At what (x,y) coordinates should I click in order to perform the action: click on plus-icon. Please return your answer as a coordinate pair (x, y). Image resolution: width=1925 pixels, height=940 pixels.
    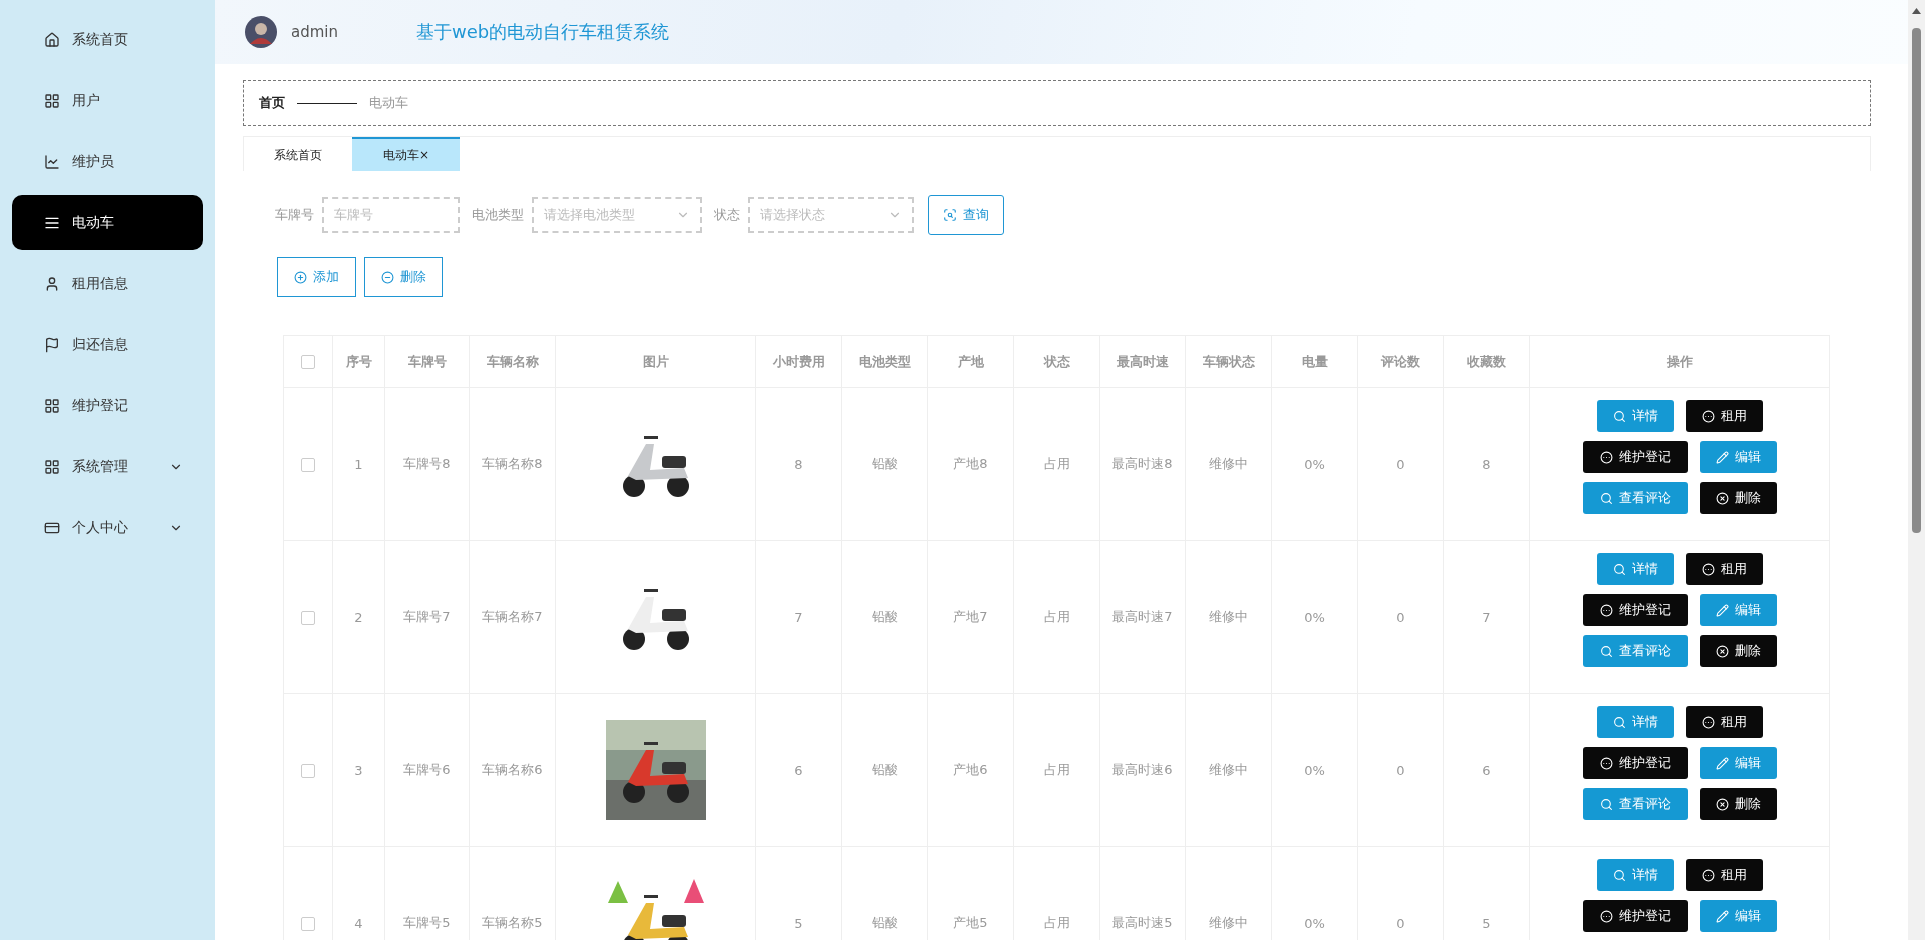
    Looking at the image, I should click on (300, 277).